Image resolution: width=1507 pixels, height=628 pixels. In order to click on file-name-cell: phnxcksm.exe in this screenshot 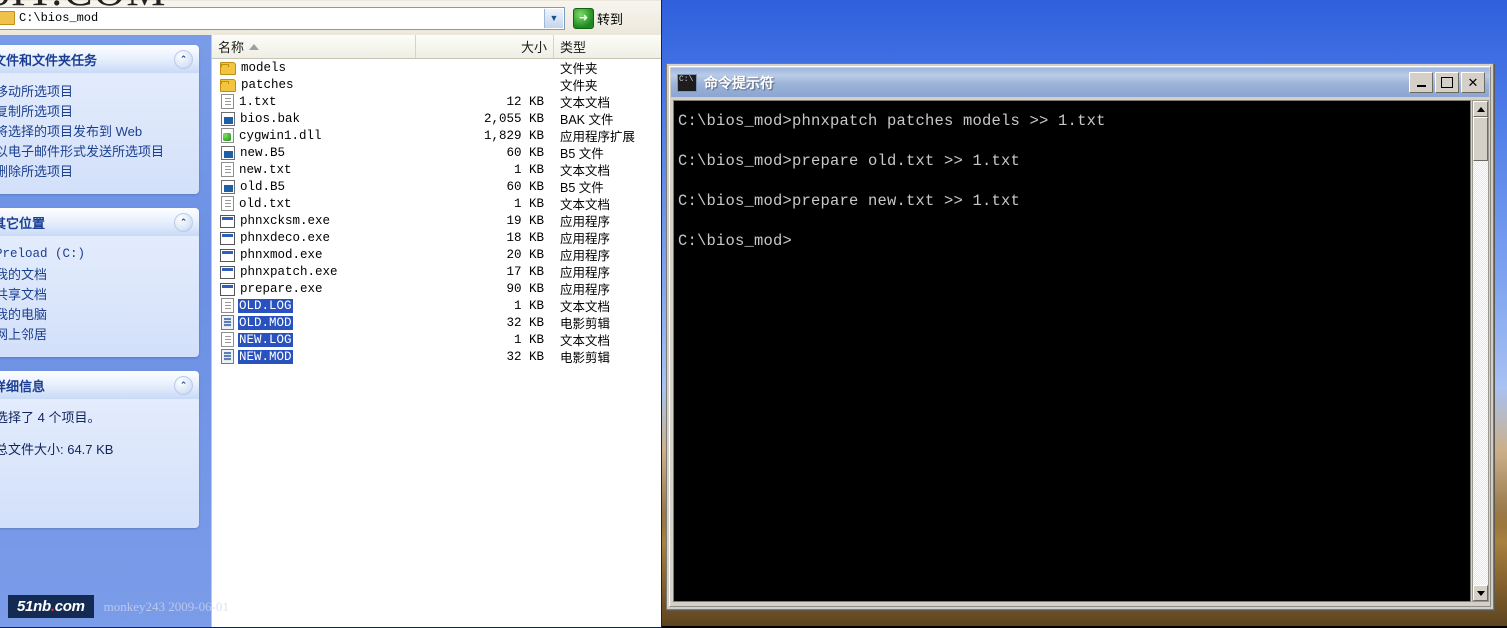, I will do `click(314, 220)`.